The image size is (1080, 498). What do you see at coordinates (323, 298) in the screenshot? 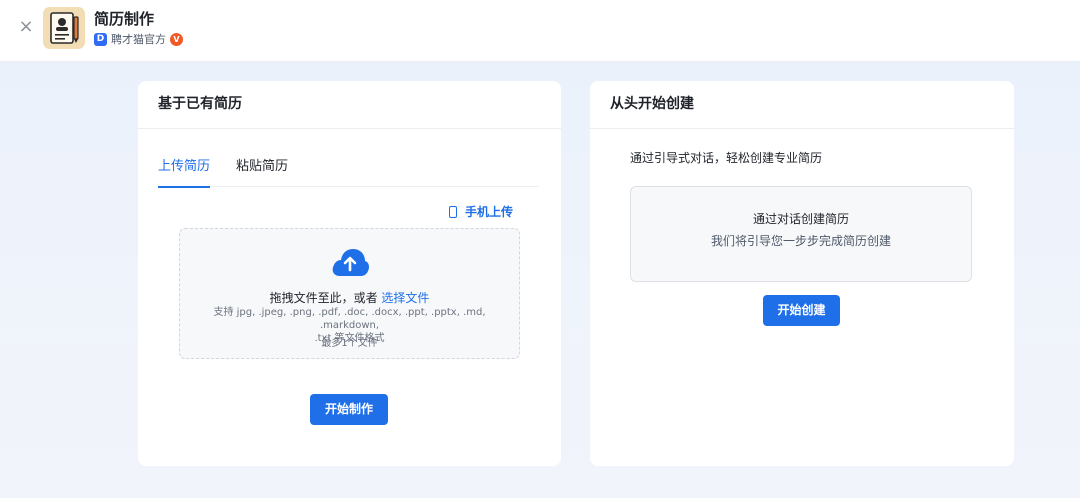
I see `drop-text: 拖拽文件至此，或者` at bounding box center [323, 298].